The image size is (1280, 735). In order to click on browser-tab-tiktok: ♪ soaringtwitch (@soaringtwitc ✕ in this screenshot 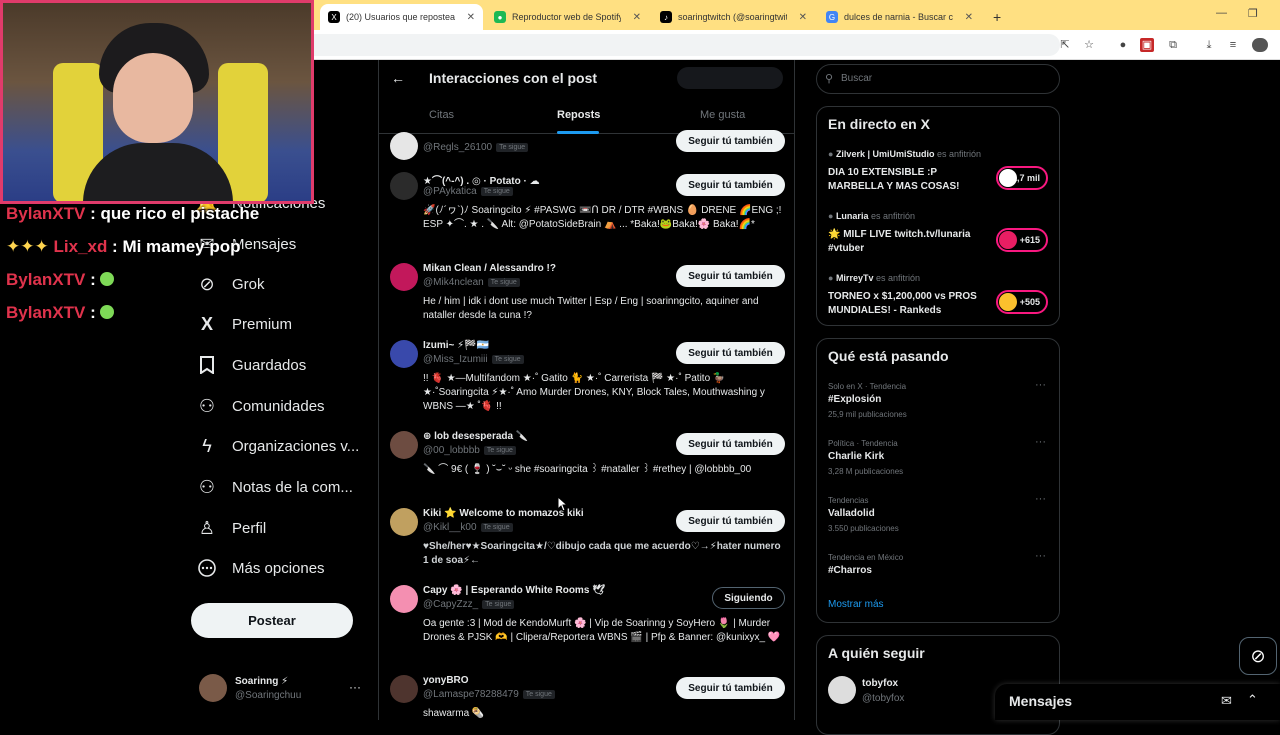, I will do `click(733, 17)`.